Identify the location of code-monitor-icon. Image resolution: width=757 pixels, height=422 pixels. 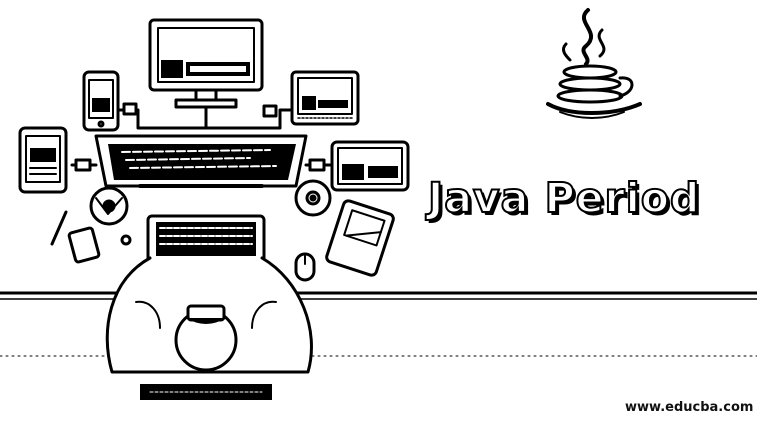
(201, 161).